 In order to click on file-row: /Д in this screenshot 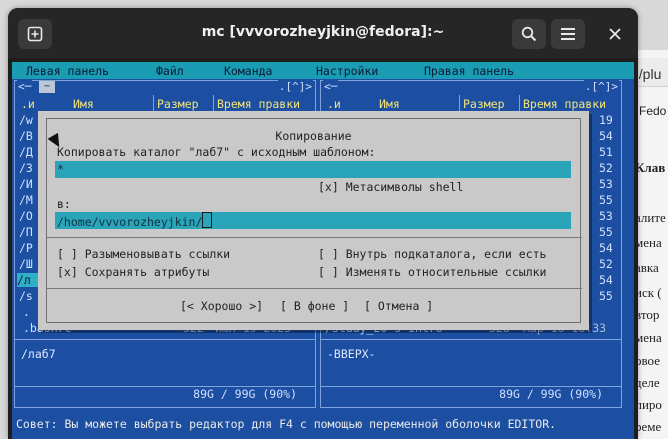, I will do `click(26, 152)`.